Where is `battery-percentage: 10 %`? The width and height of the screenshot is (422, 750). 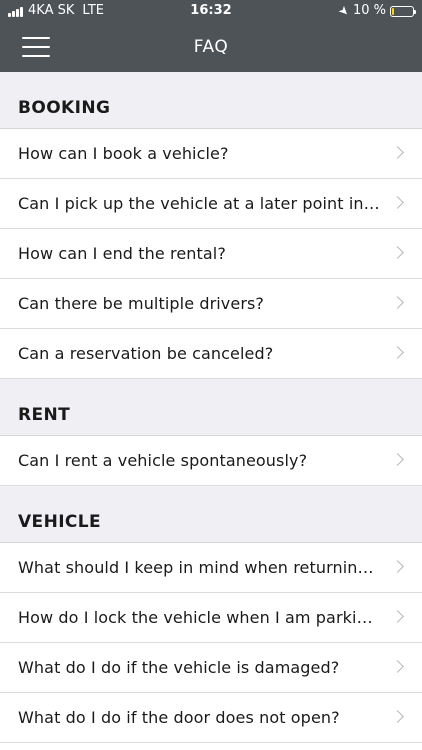 battery-percentage: 10 % is located at coordinates (369, 10).